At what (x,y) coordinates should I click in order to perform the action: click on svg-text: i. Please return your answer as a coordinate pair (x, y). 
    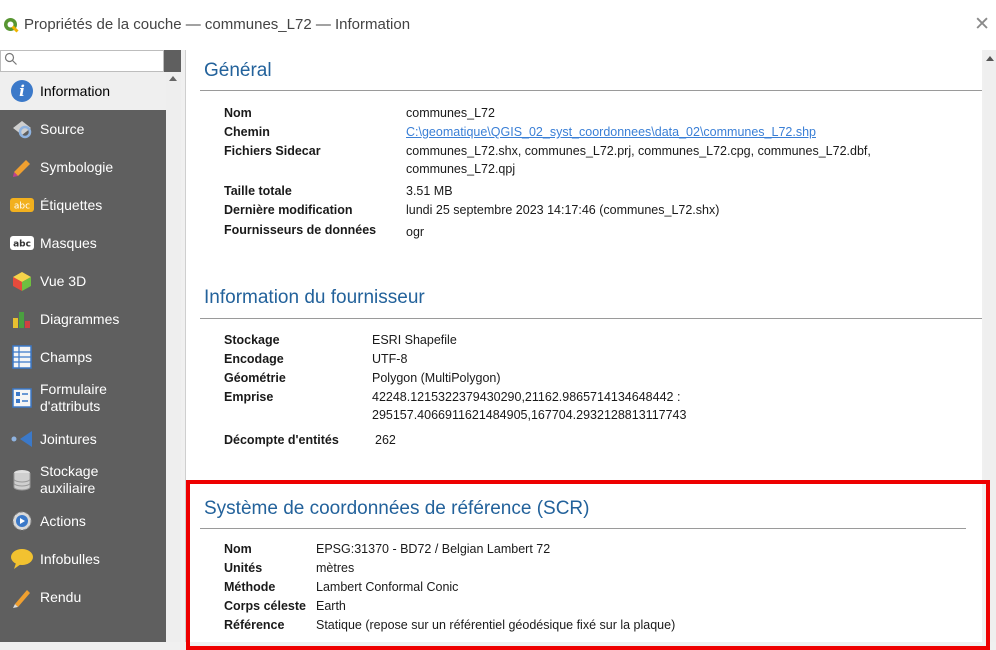
    Looking at the image, I should click on (22, 91).